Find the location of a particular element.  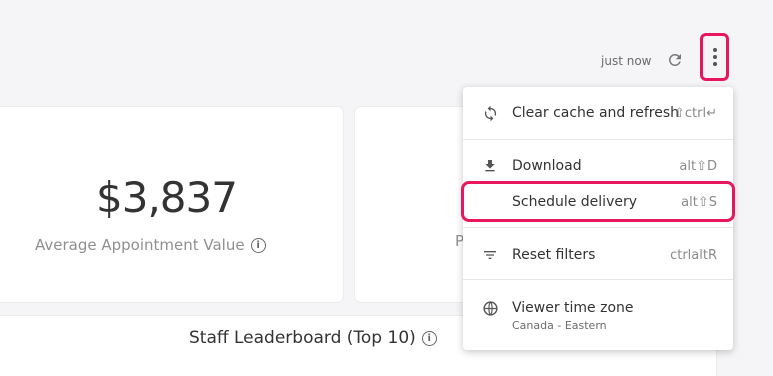

download-icon is located at coordinates (490, 166).